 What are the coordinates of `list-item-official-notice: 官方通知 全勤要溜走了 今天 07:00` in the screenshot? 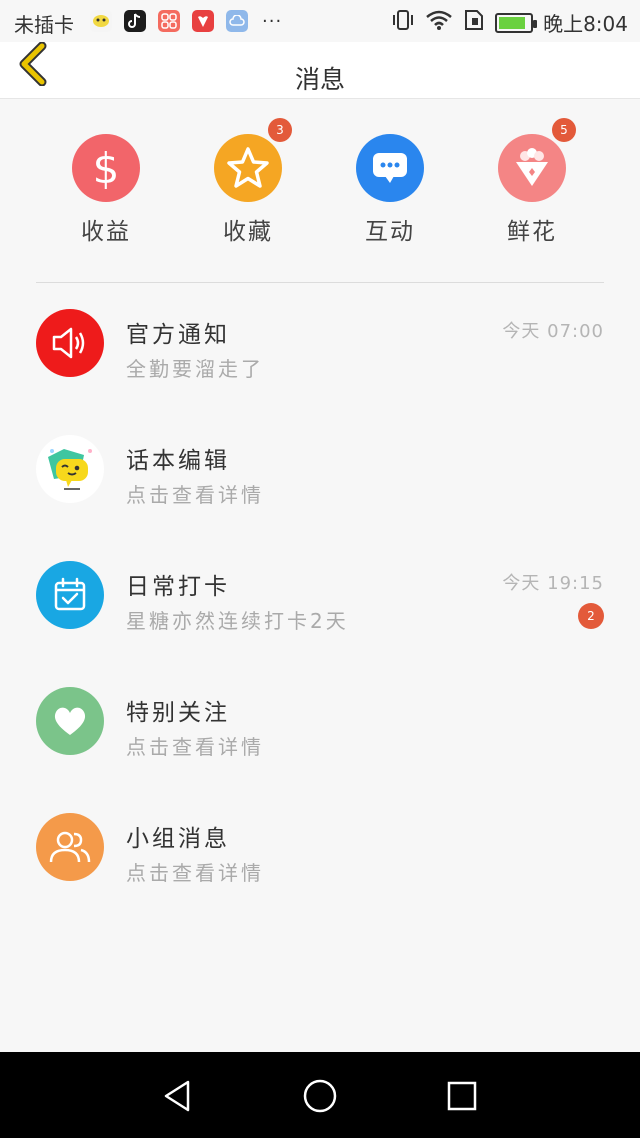 It's located at (320, 346).